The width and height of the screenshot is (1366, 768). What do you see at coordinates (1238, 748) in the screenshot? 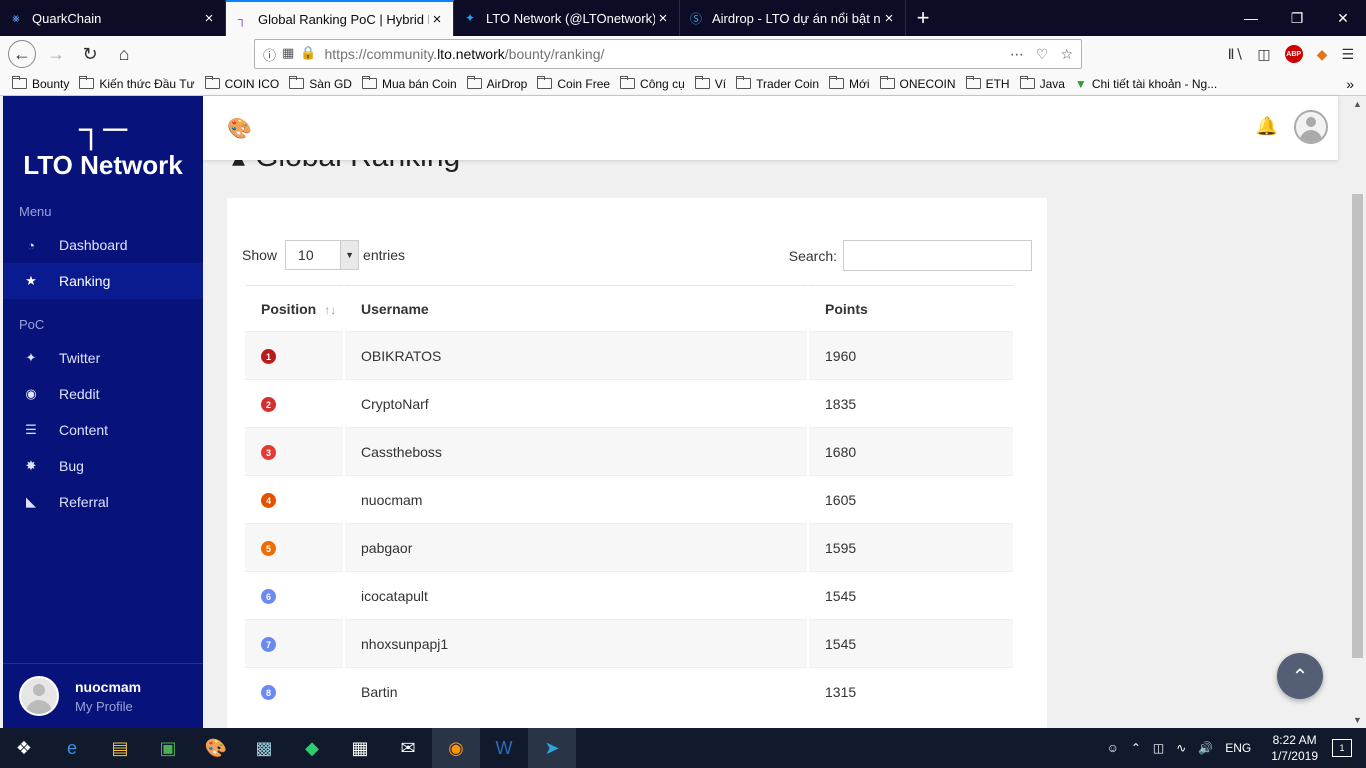
I see `language-indicator: ENG` at bounding box center [1238, 748].